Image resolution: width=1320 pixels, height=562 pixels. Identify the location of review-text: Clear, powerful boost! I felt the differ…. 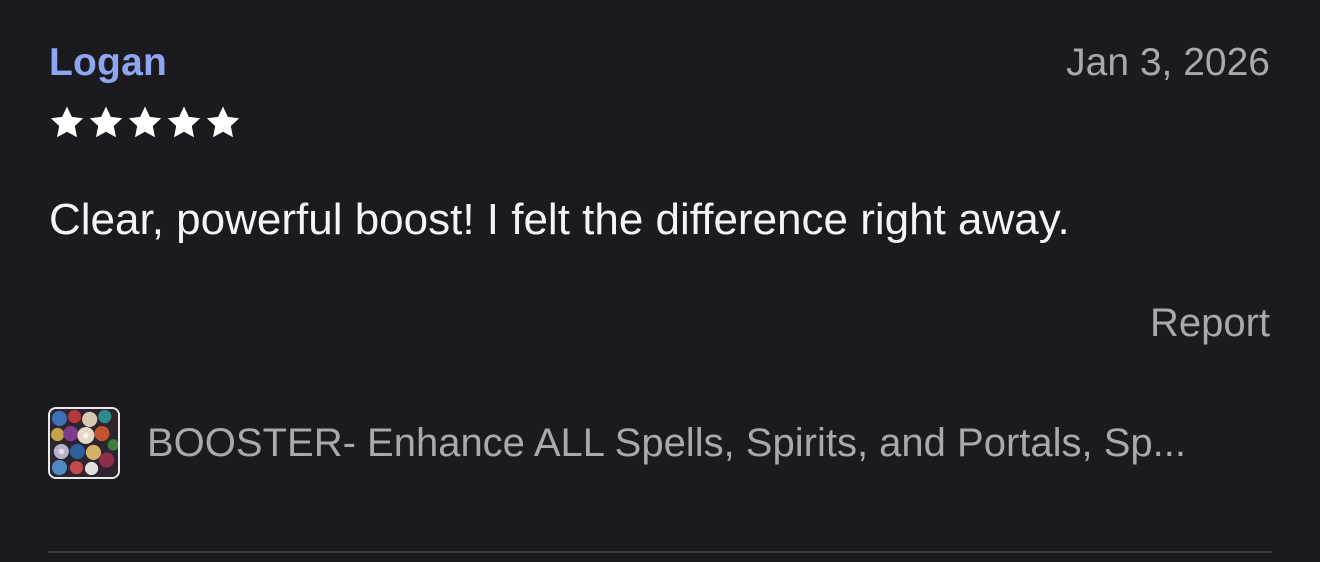
(559, 219).